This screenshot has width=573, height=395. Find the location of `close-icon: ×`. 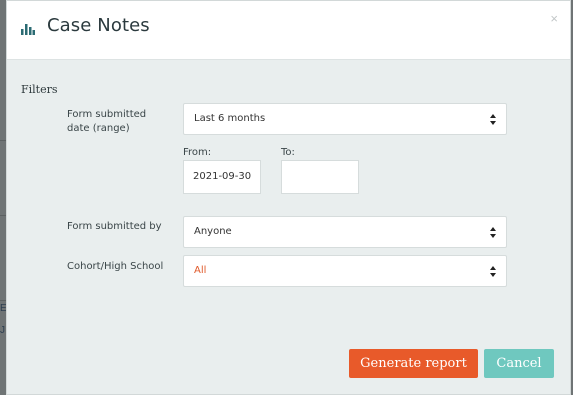

close-icon: × is located at coordinates (554, 18).